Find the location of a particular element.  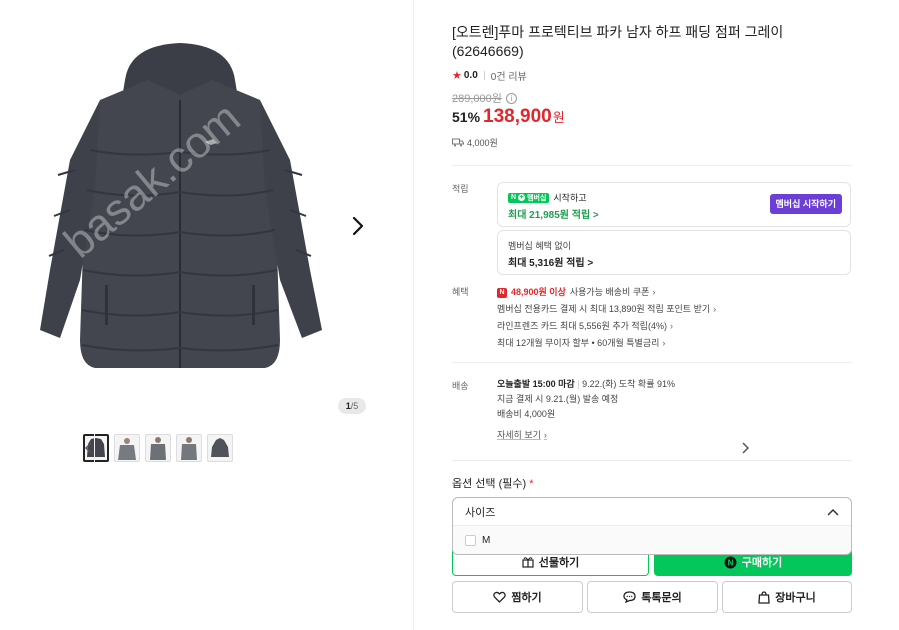

arrival-estimate: 9.22.(화) 도착 확률 91% is located at coordinates (629, 384).